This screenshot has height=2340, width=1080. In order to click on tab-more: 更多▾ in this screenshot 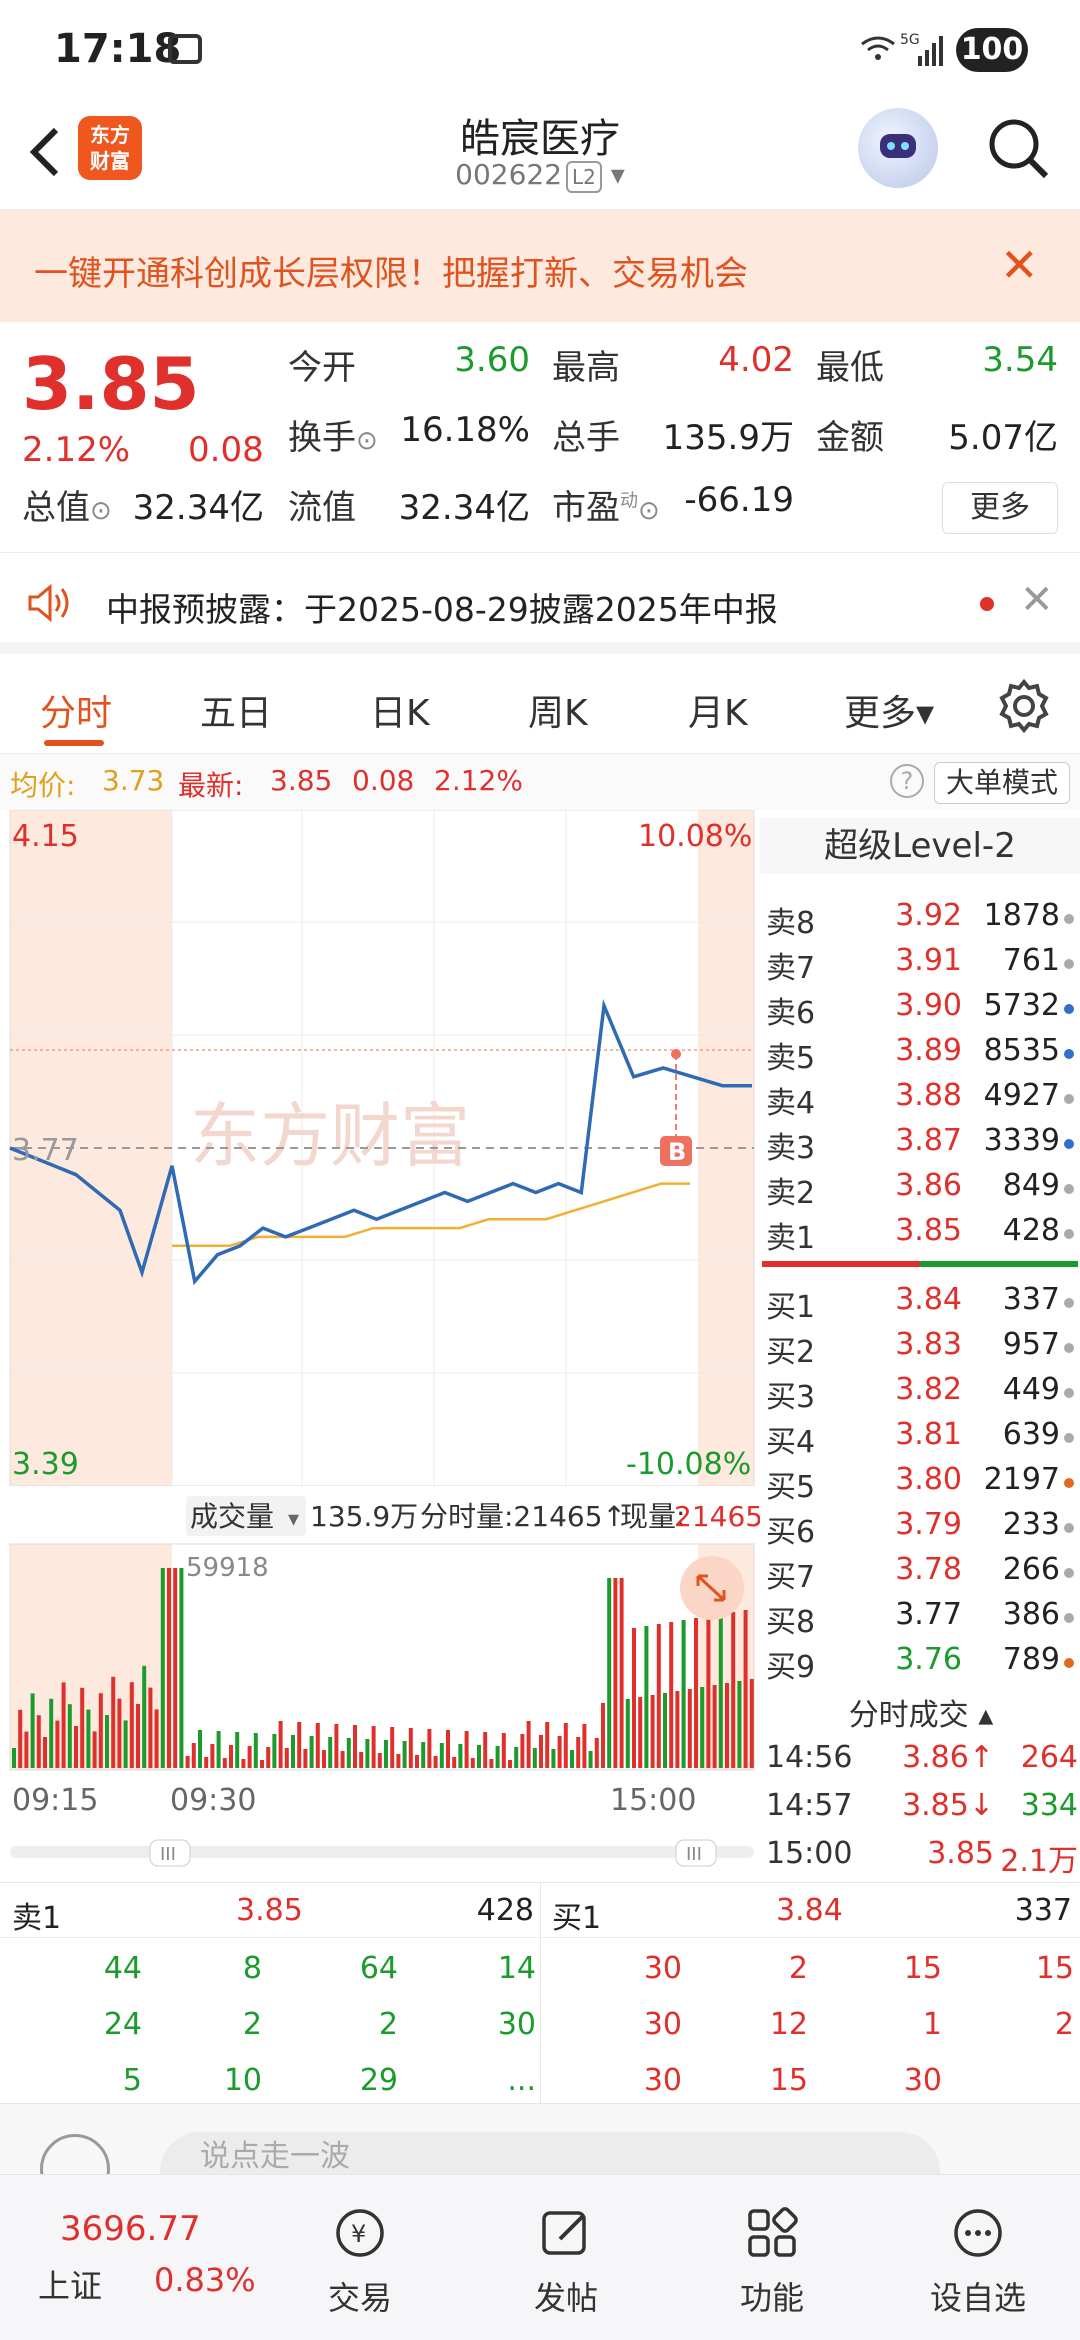, I will do `click(889, 710)`.